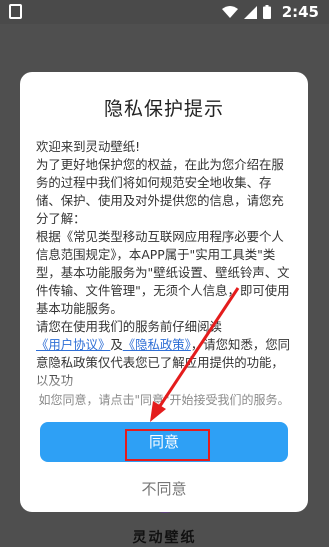 The height and width of the screenshot is (547, 329). What do you see at coordinates (129, 326) in the screenshot?
I see `read-prefix: 请您在使用我们的服务前仔细阅读` at bounding box center [129, 326].